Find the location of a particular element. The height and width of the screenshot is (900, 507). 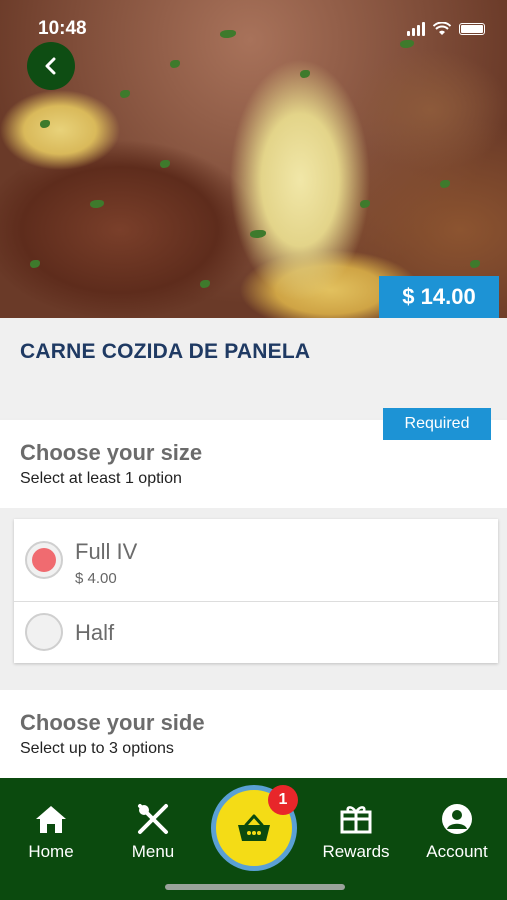

nav-rewards: Rewards is located at coordinates (356, 832).